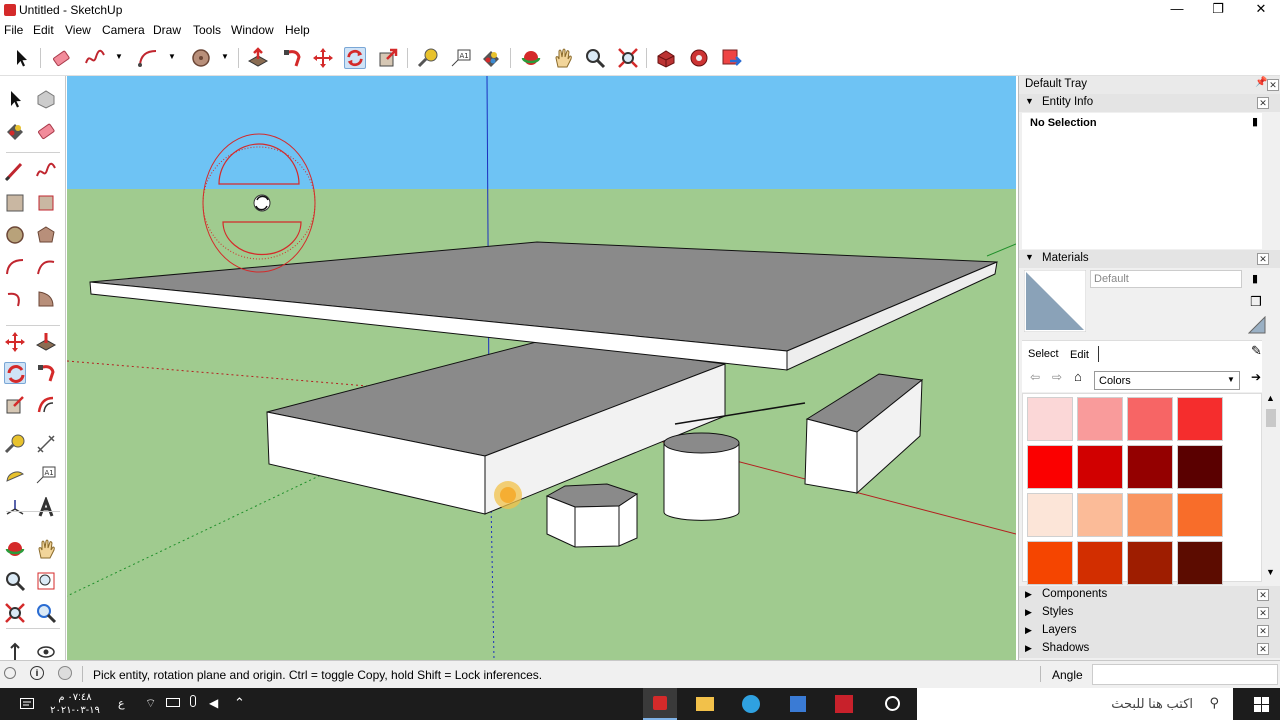  Describe the element at coordinates (1079, 355) in the screenshot. I see `tab-edit: Edit` at that location.